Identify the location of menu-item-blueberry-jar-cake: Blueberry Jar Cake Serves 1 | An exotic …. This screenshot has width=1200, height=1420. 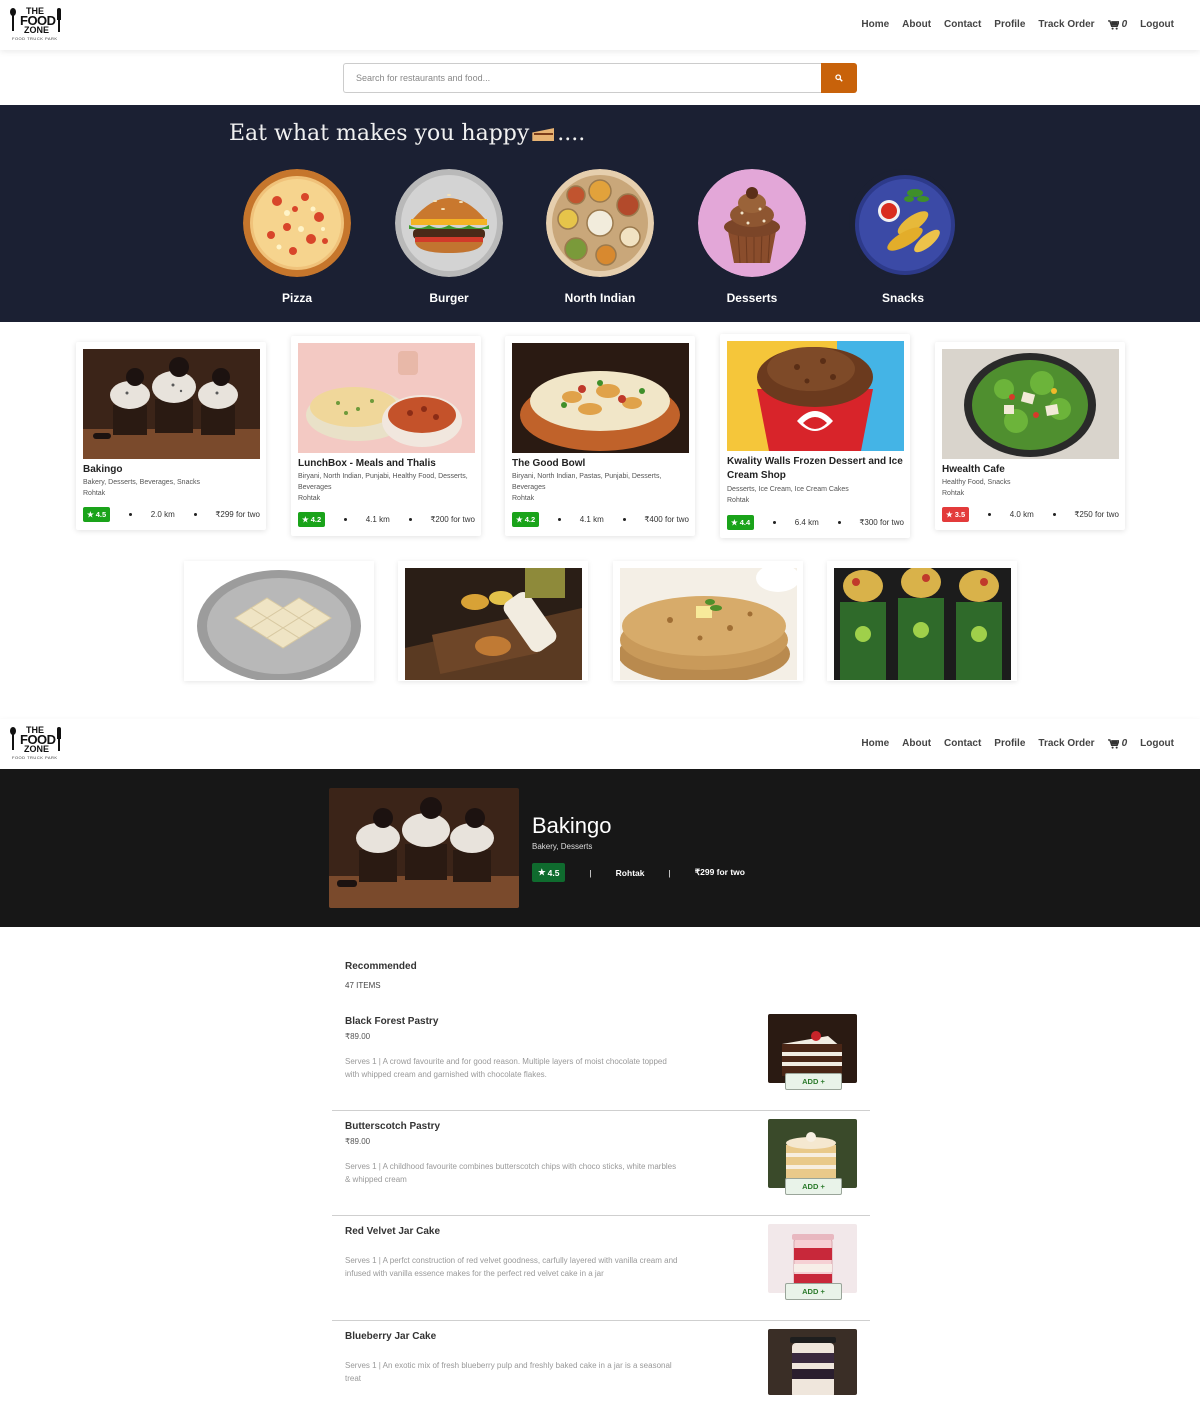
(601, 1370).